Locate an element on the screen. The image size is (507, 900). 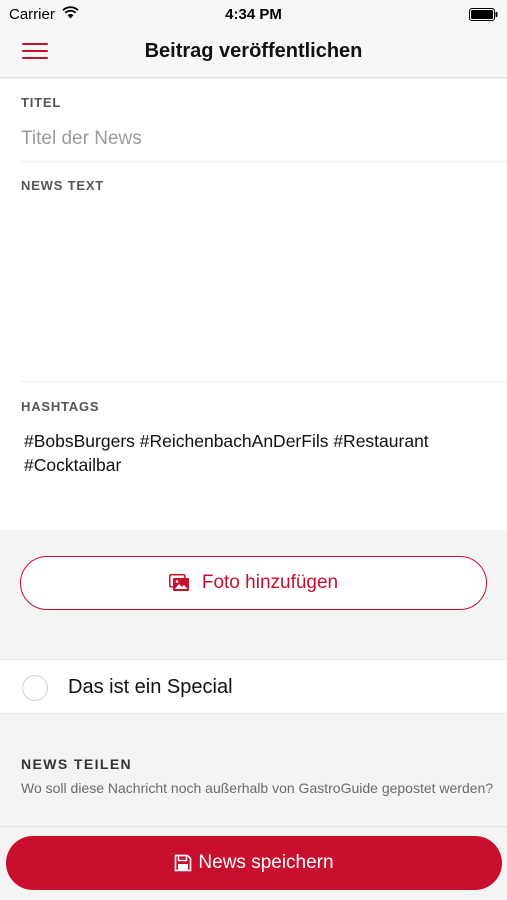
add-photo-label: Foto hinzufügen is located at coordinates (270, 582).